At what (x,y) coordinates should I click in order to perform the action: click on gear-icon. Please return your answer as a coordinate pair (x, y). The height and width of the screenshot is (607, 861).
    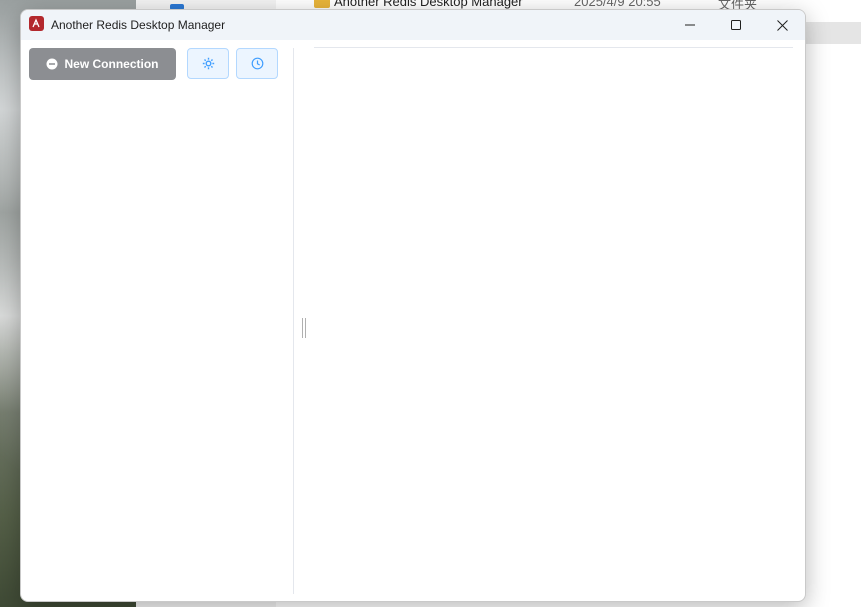
    Looking at the image, I should click on (208, 63).